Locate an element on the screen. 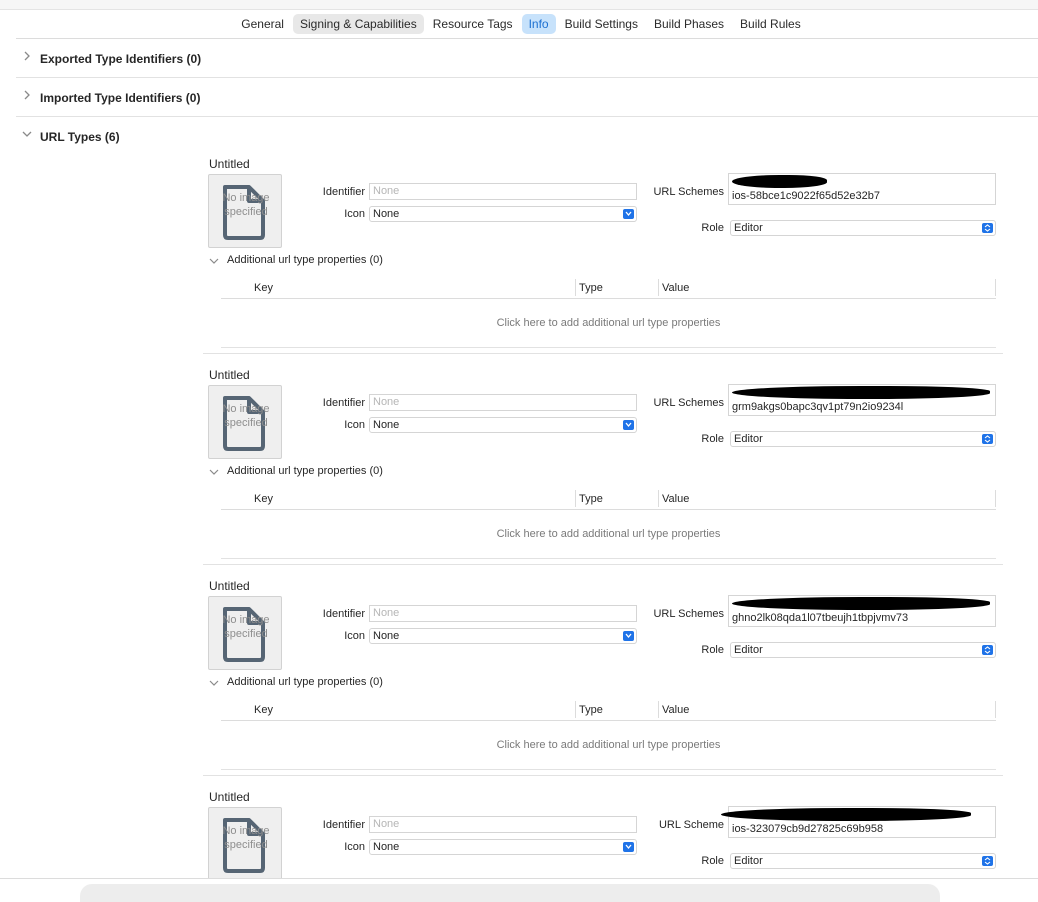 The height and width of the screenshot is (902, 1038). tab-signing-capabilities: Signing & Capabilities is located at coordinates (358, 24).